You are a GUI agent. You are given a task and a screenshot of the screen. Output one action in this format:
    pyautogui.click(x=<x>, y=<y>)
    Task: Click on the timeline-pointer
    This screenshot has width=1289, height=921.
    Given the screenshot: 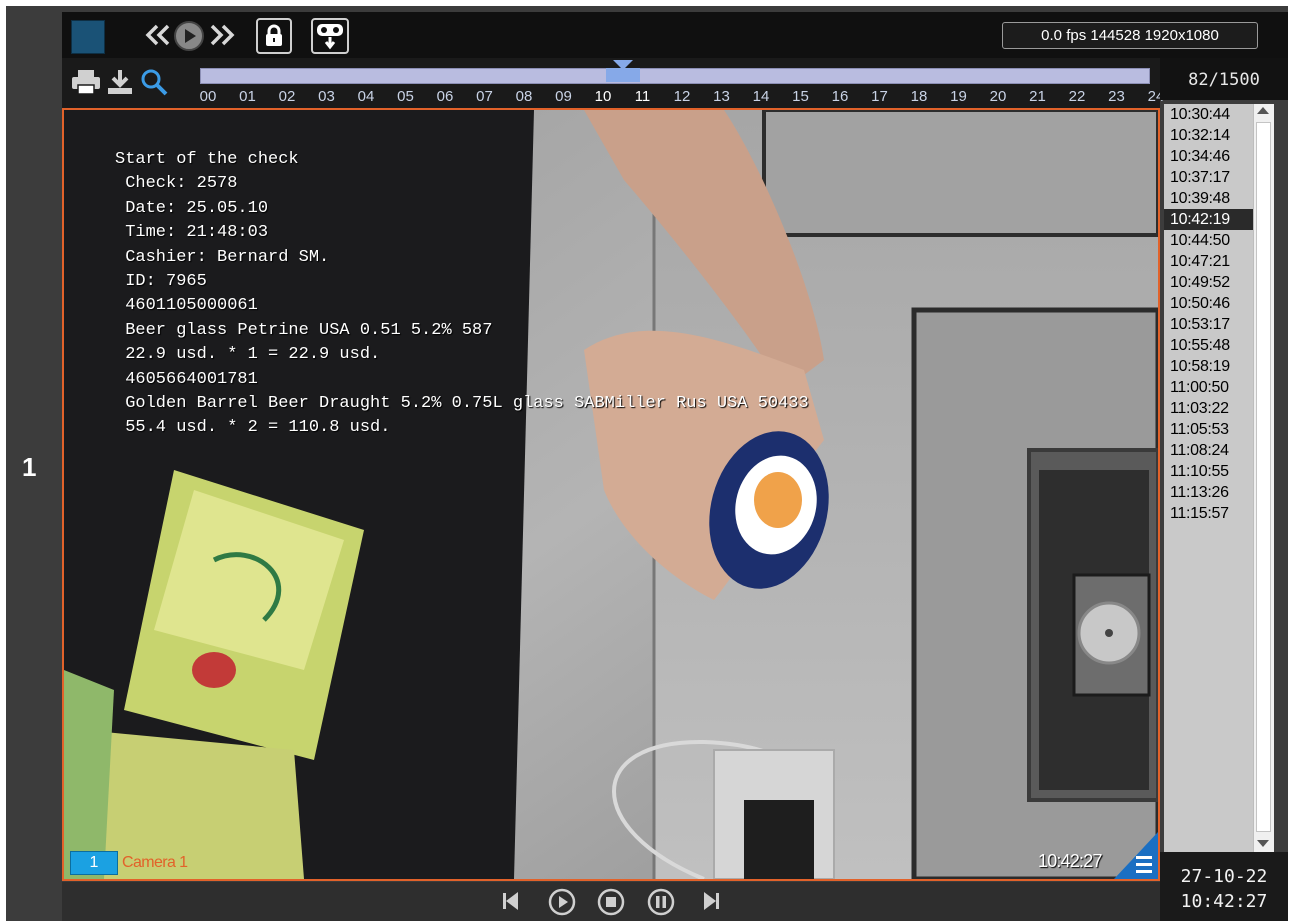 What is the action you would take?
    pyautogui.click(x=622, y=65)
    